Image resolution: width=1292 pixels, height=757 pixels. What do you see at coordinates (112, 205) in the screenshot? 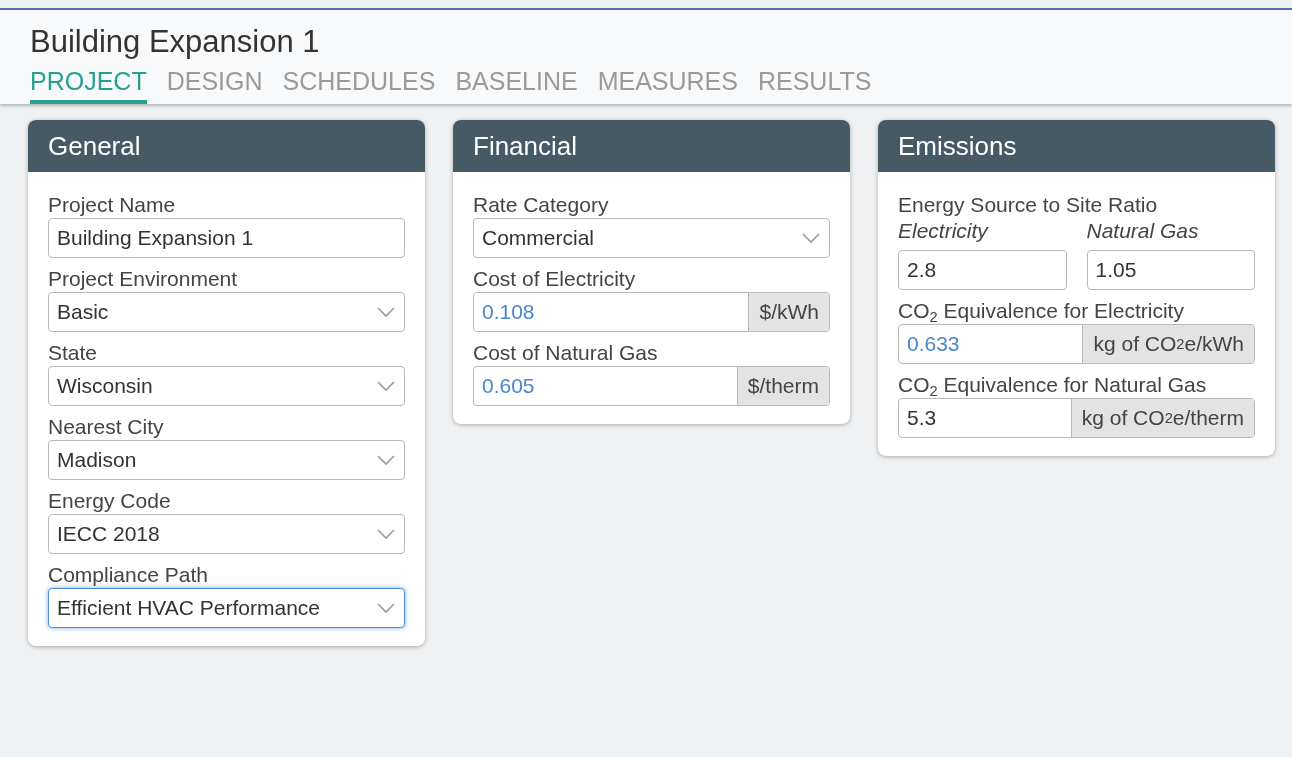
I see `field-label: Project Name` at bounding box center [112, 205].